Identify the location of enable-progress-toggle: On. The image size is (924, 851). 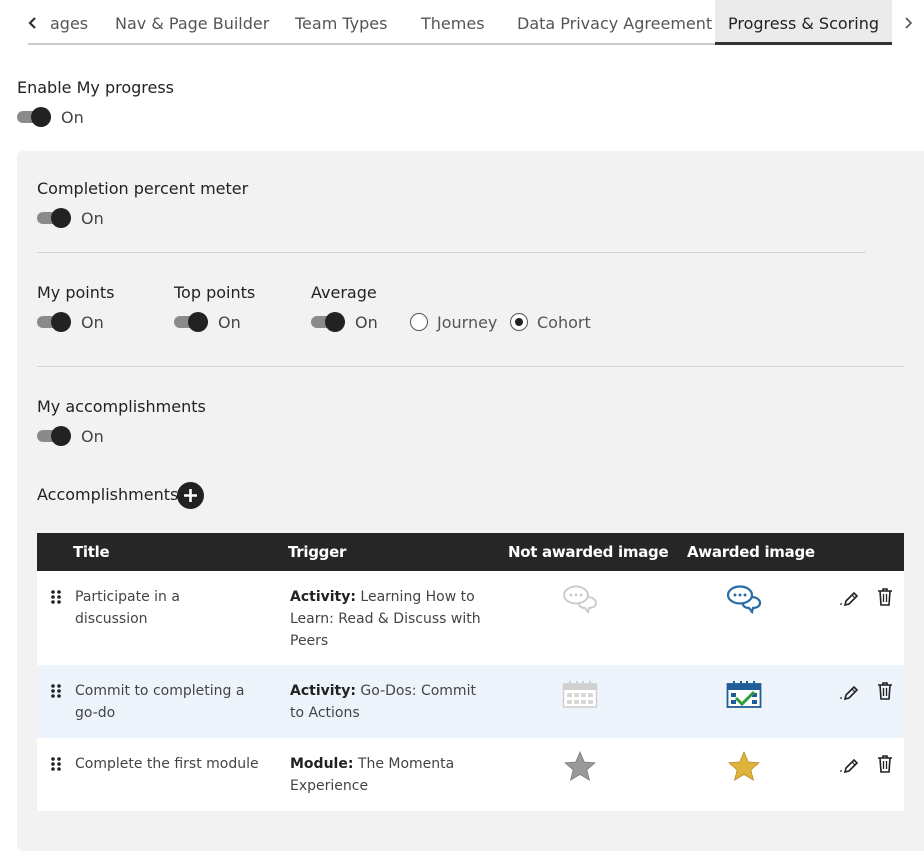
(50, 117).